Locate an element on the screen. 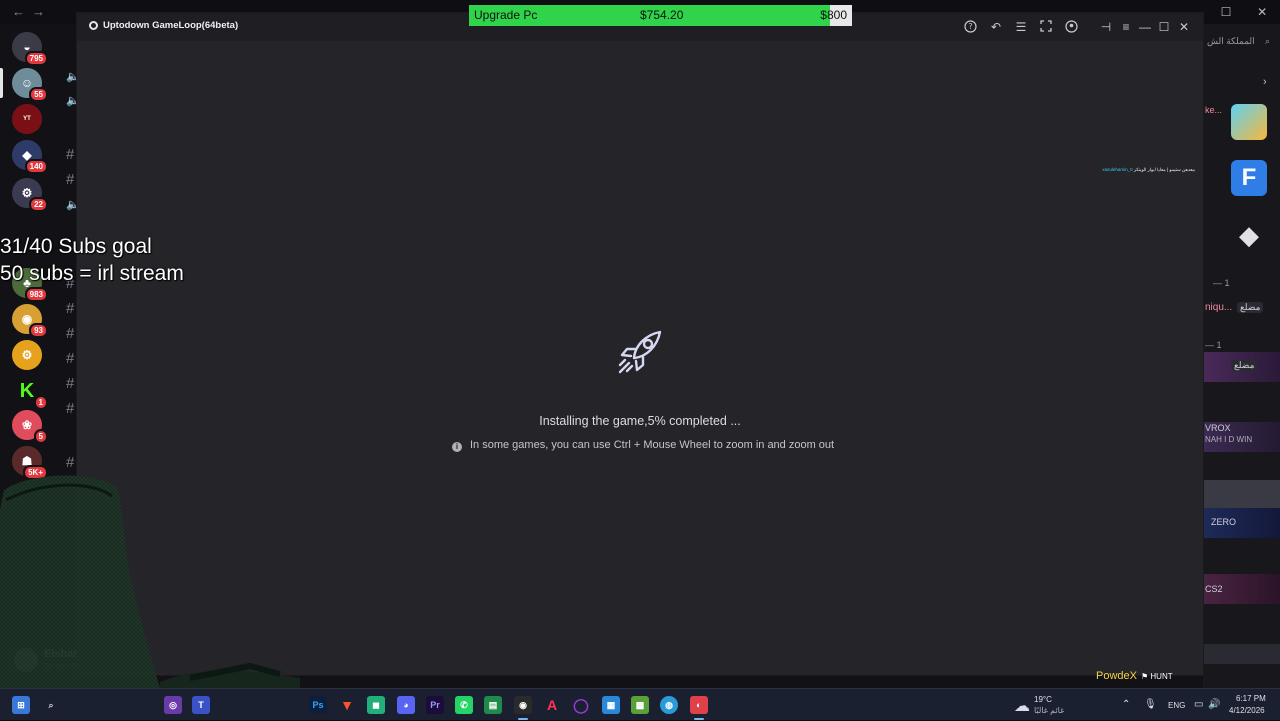 The image size is (1280, 721). weather-temp: 19°C is located at coordinates (1043, 699).